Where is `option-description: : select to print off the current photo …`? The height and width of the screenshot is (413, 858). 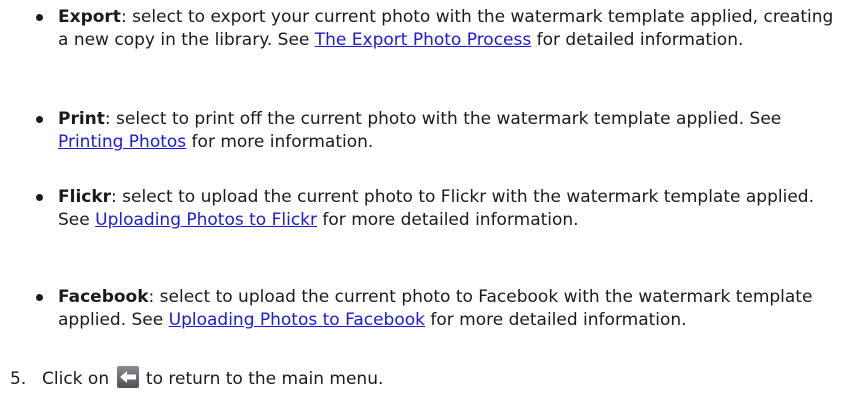 option-description: : select to print off the current photo … is located at coordinates (443, 119).